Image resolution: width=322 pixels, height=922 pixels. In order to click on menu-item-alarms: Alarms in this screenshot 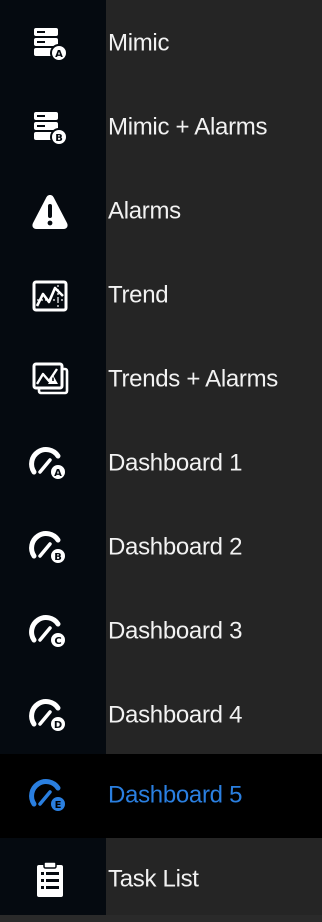, I will do `click(161, 212)`.